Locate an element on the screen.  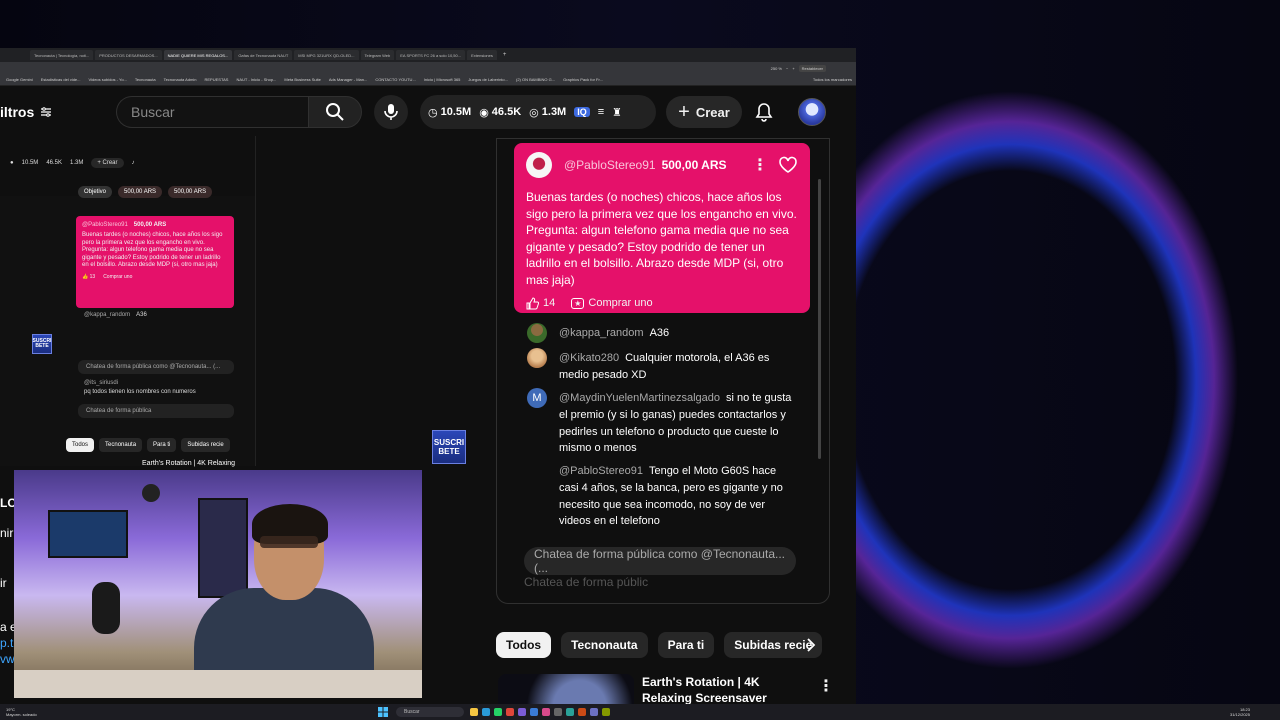
chat-author: @kappa_random is located at coordinates (601, 333).